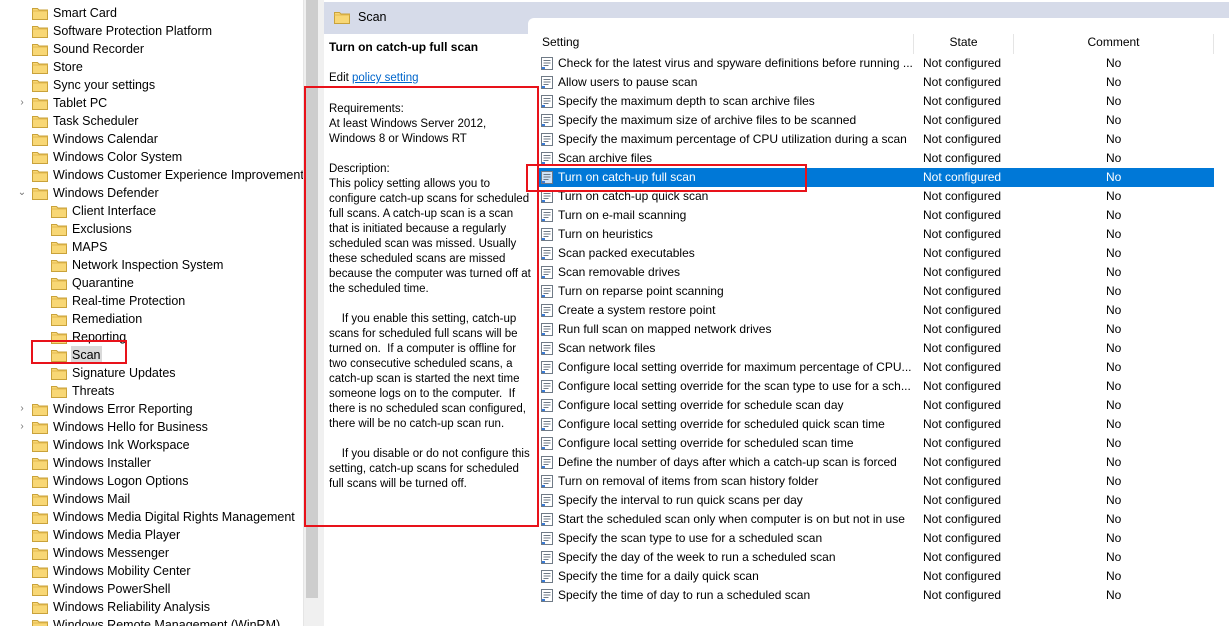 This screenshot has width=1229, height=626. I want to click on tree-item: Windows Media Digital Rights Management, so click(151, 517).